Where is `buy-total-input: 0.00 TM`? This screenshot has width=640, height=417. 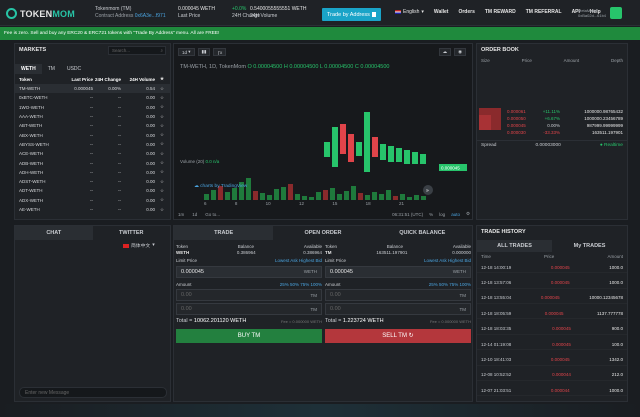
buy-total-input: 0.00 TM is located at coordinates (249, 309).